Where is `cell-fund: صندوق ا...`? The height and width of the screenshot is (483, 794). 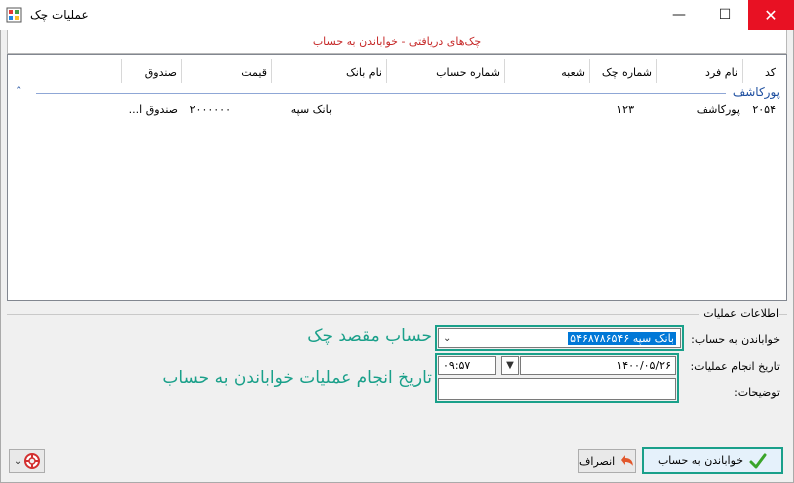 cell-fund: صندوق ا... is located at coordinates (153, 109).